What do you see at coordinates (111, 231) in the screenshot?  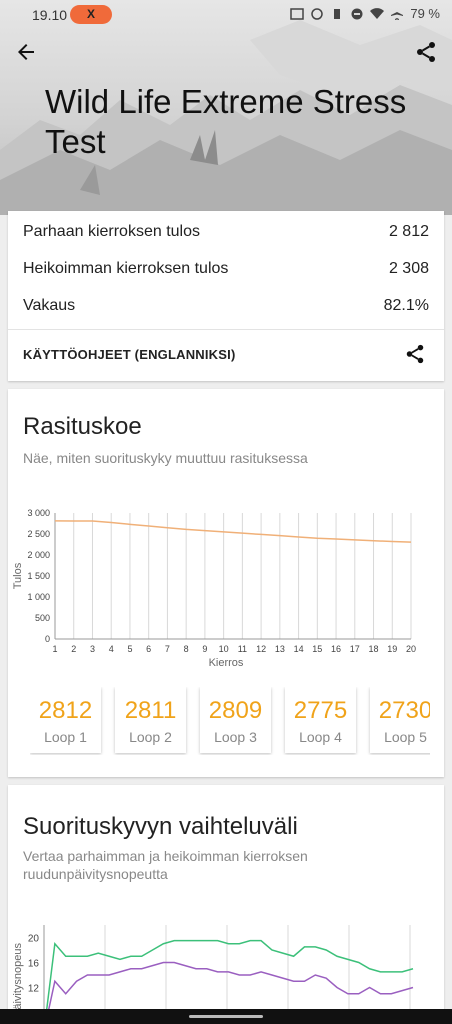 I see `best-loop-label: Parhaan kierroksen tulos` at bounding box center [111, 231].